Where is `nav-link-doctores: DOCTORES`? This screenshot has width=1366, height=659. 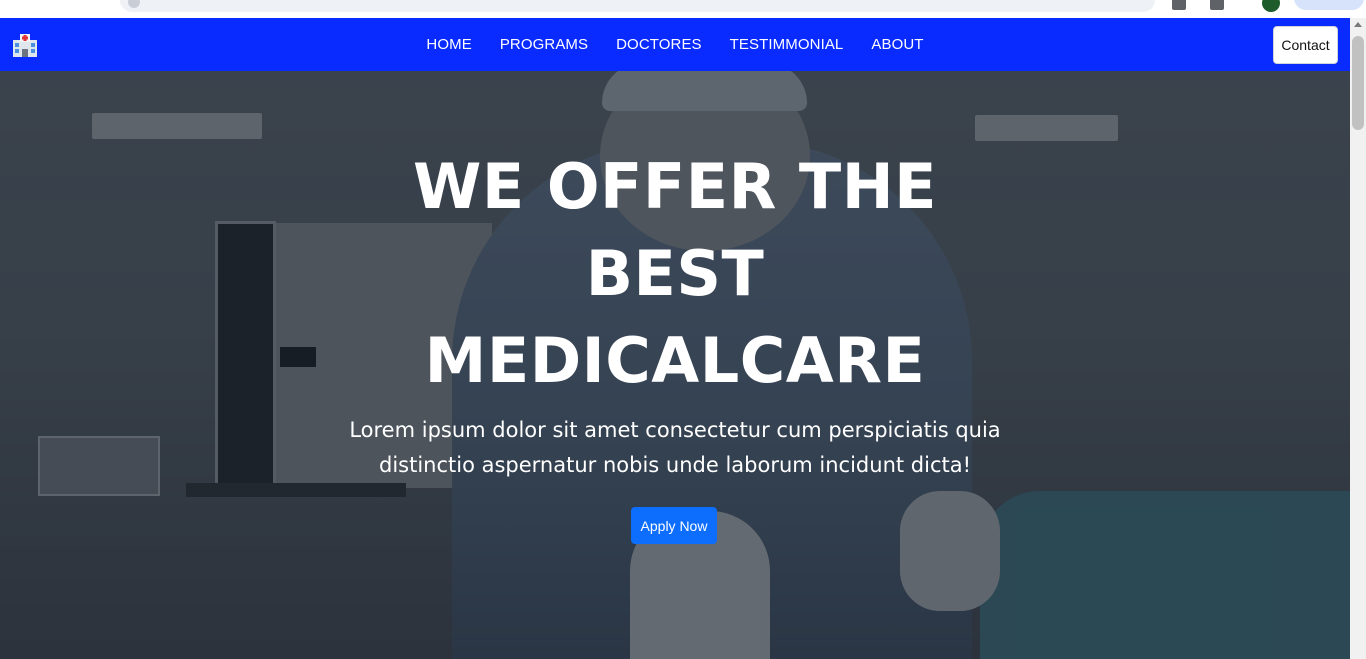 nav-link-doctores: DOCTORES is located at coordinates (659, 44).